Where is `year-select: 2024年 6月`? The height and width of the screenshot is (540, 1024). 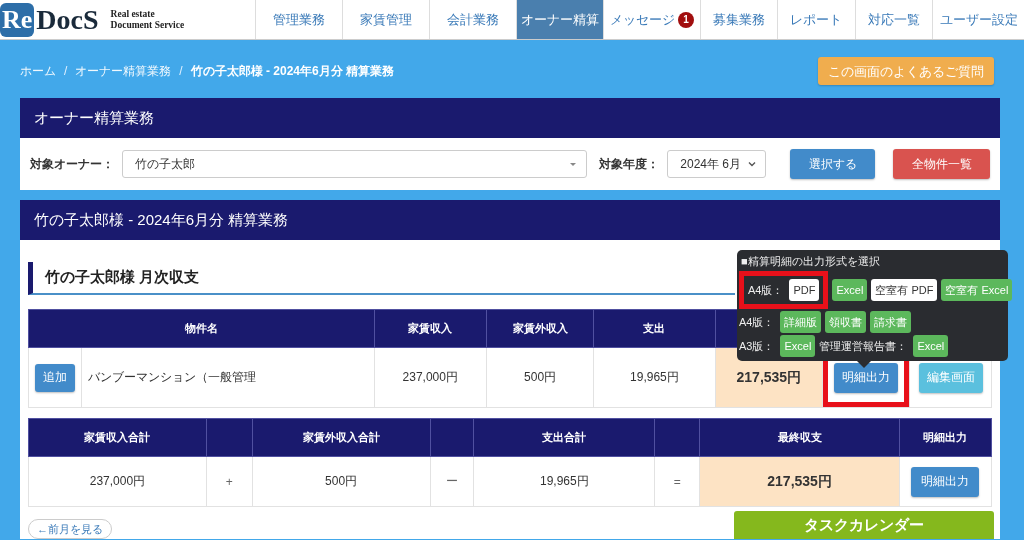
year-select: 2024年 6月 is located at coordinates (717, 164).